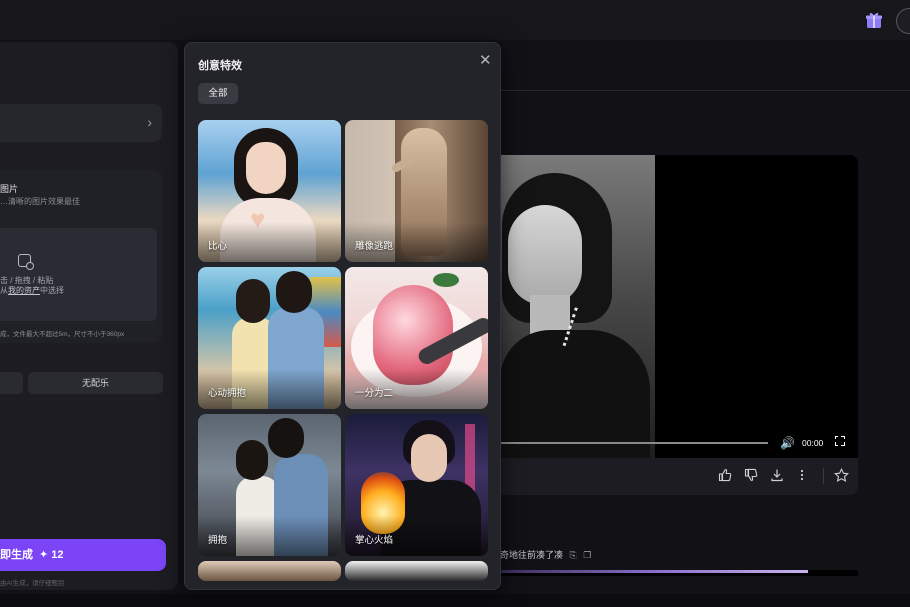 The width and height of the screenshot is (910, 607). Describe the element at coordinates (220, 66) in the screenshot. I see `modal-title: 创意特效` at that location.